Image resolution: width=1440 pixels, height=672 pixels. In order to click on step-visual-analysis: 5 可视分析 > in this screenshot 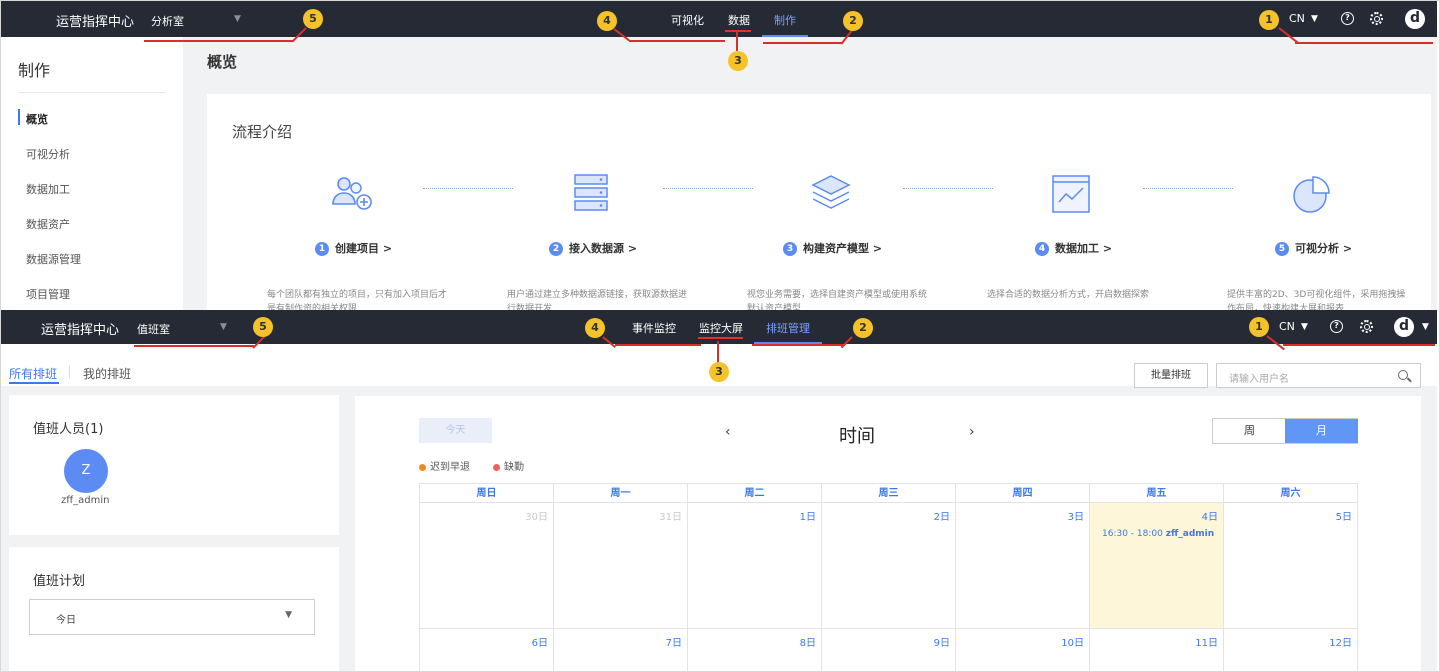, I will do `click(1313, 248)`.